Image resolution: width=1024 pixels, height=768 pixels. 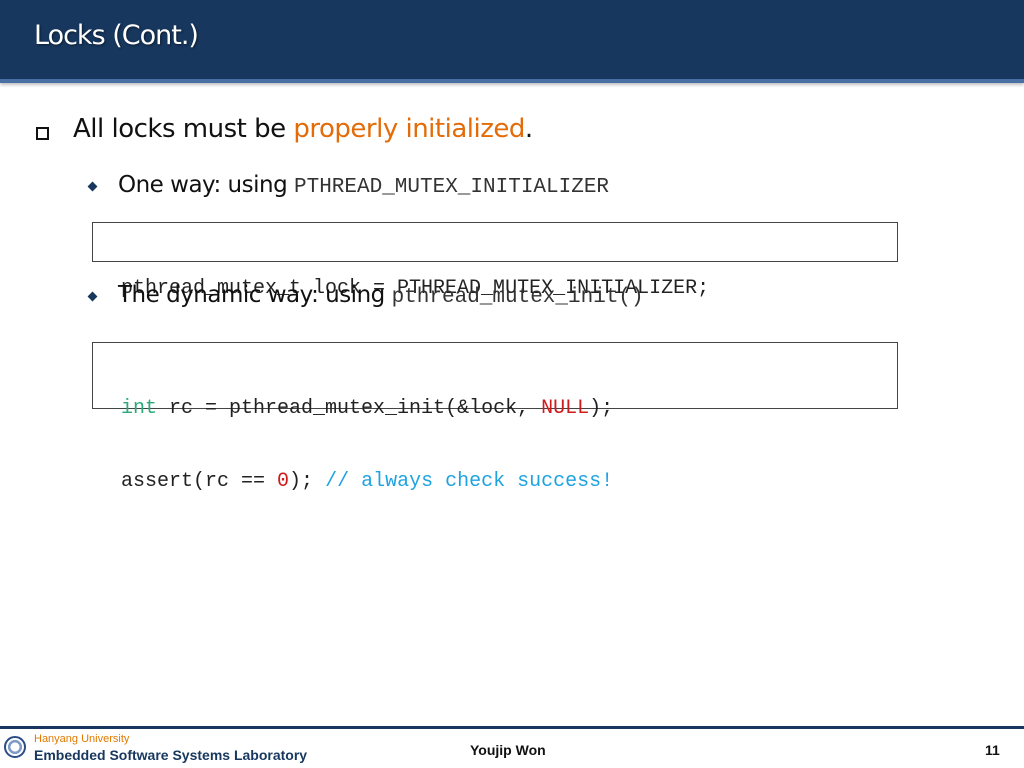 I want to click on footer-university: Hanyang University, so click(x=82, y=739).